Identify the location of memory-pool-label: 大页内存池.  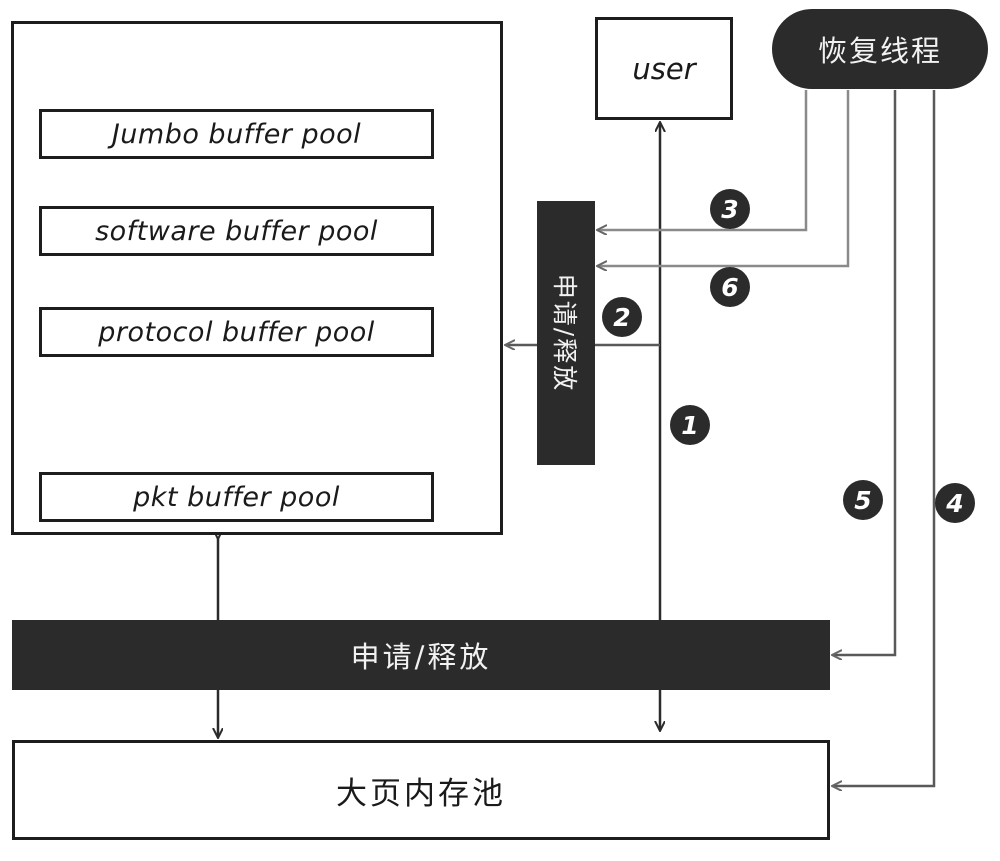
(421, 793).